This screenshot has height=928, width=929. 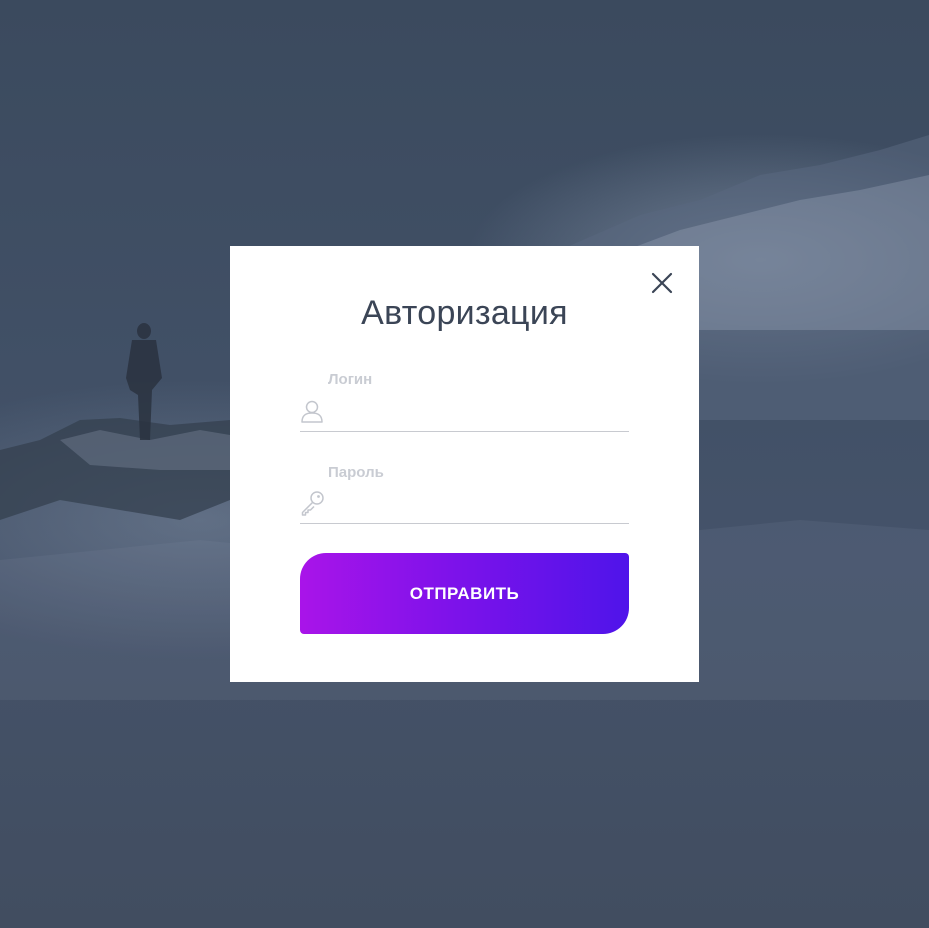 I want to click on login-label: Логин, so click(x=350, y=379).